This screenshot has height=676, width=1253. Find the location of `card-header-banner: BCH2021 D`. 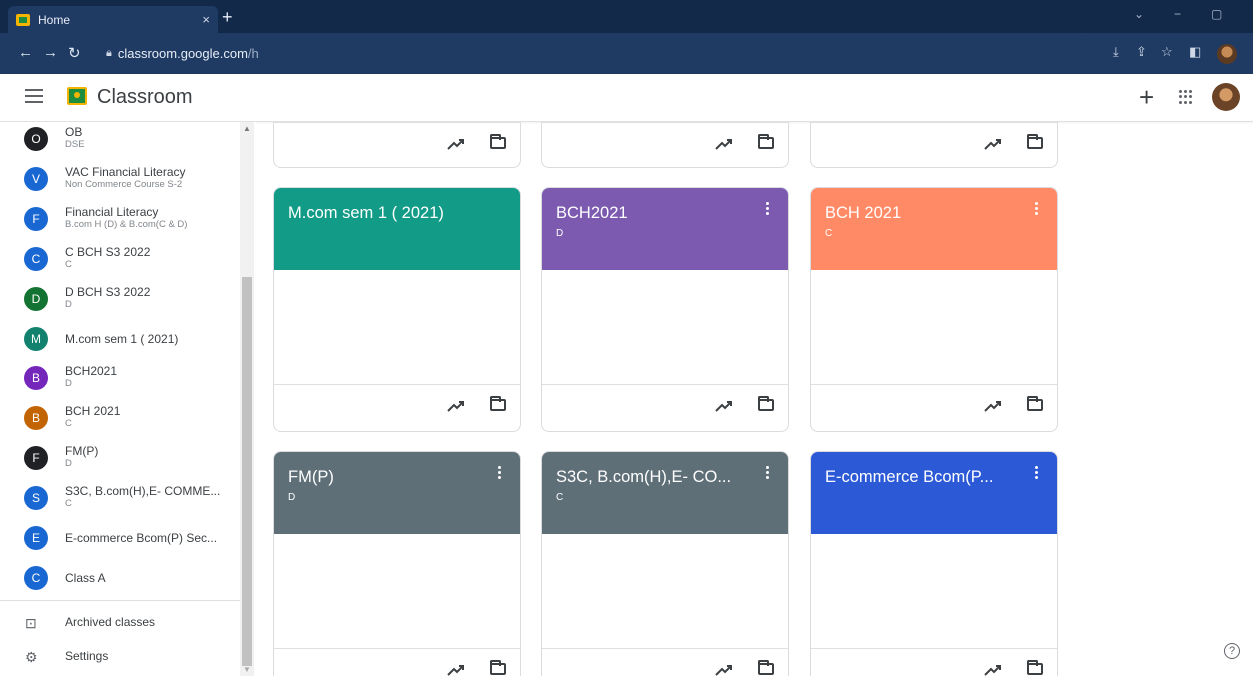

card-header-banner: BCH2021 D is located at coordinates (665, 229).